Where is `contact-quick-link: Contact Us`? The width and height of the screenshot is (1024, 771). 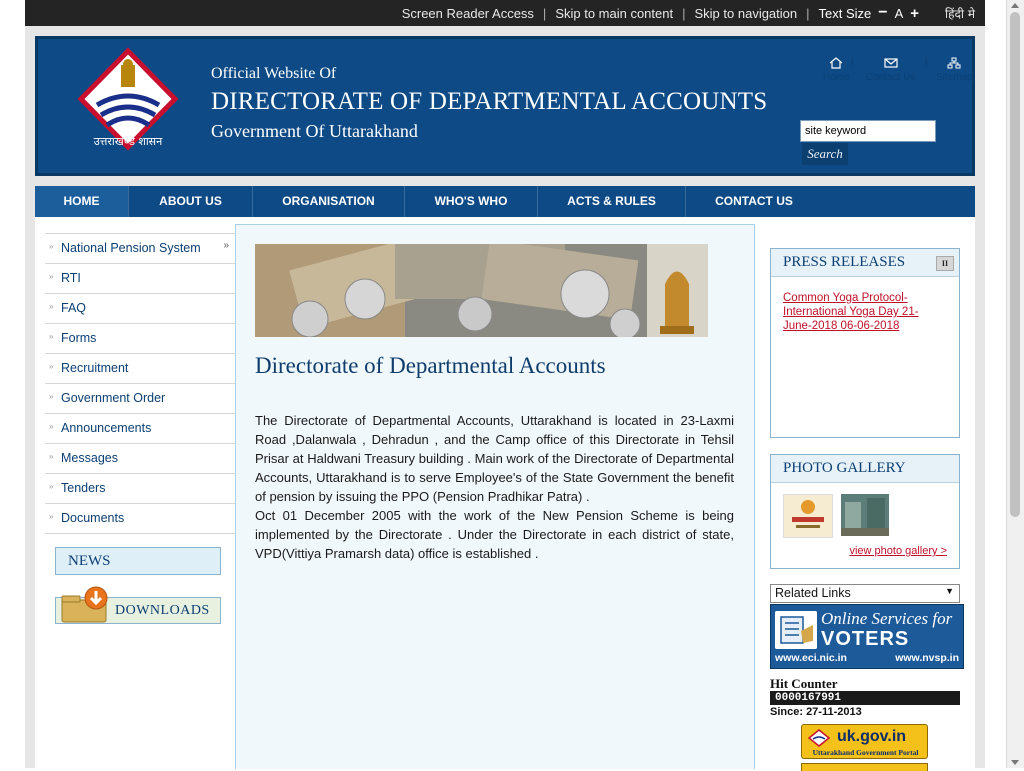
contact-quick-link: Contact Us is located at coordinates (890, 70).